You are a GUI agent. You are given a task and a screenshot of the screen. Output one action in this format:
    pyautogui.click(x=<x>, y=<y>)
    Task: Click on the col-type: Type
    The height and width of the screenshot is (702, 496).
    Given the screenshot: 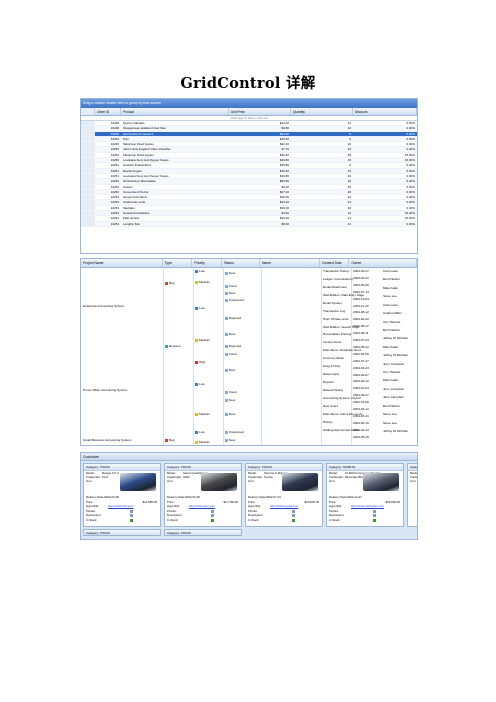 What is the action you would take?
    pyautogui.click(x=178, y=263)
    